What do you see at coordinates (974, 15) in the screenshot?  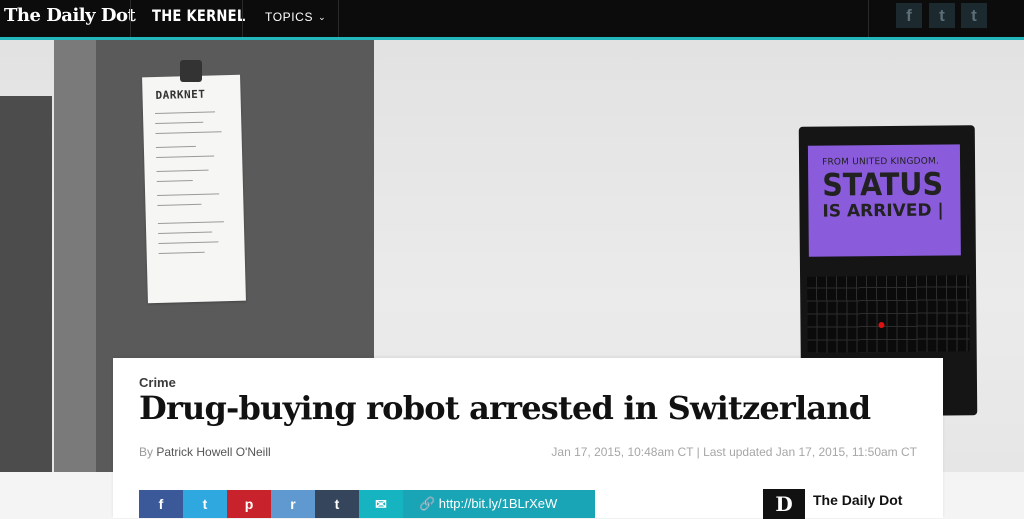 I see `tumblr-icon: t` at bounding box center [974, 15].